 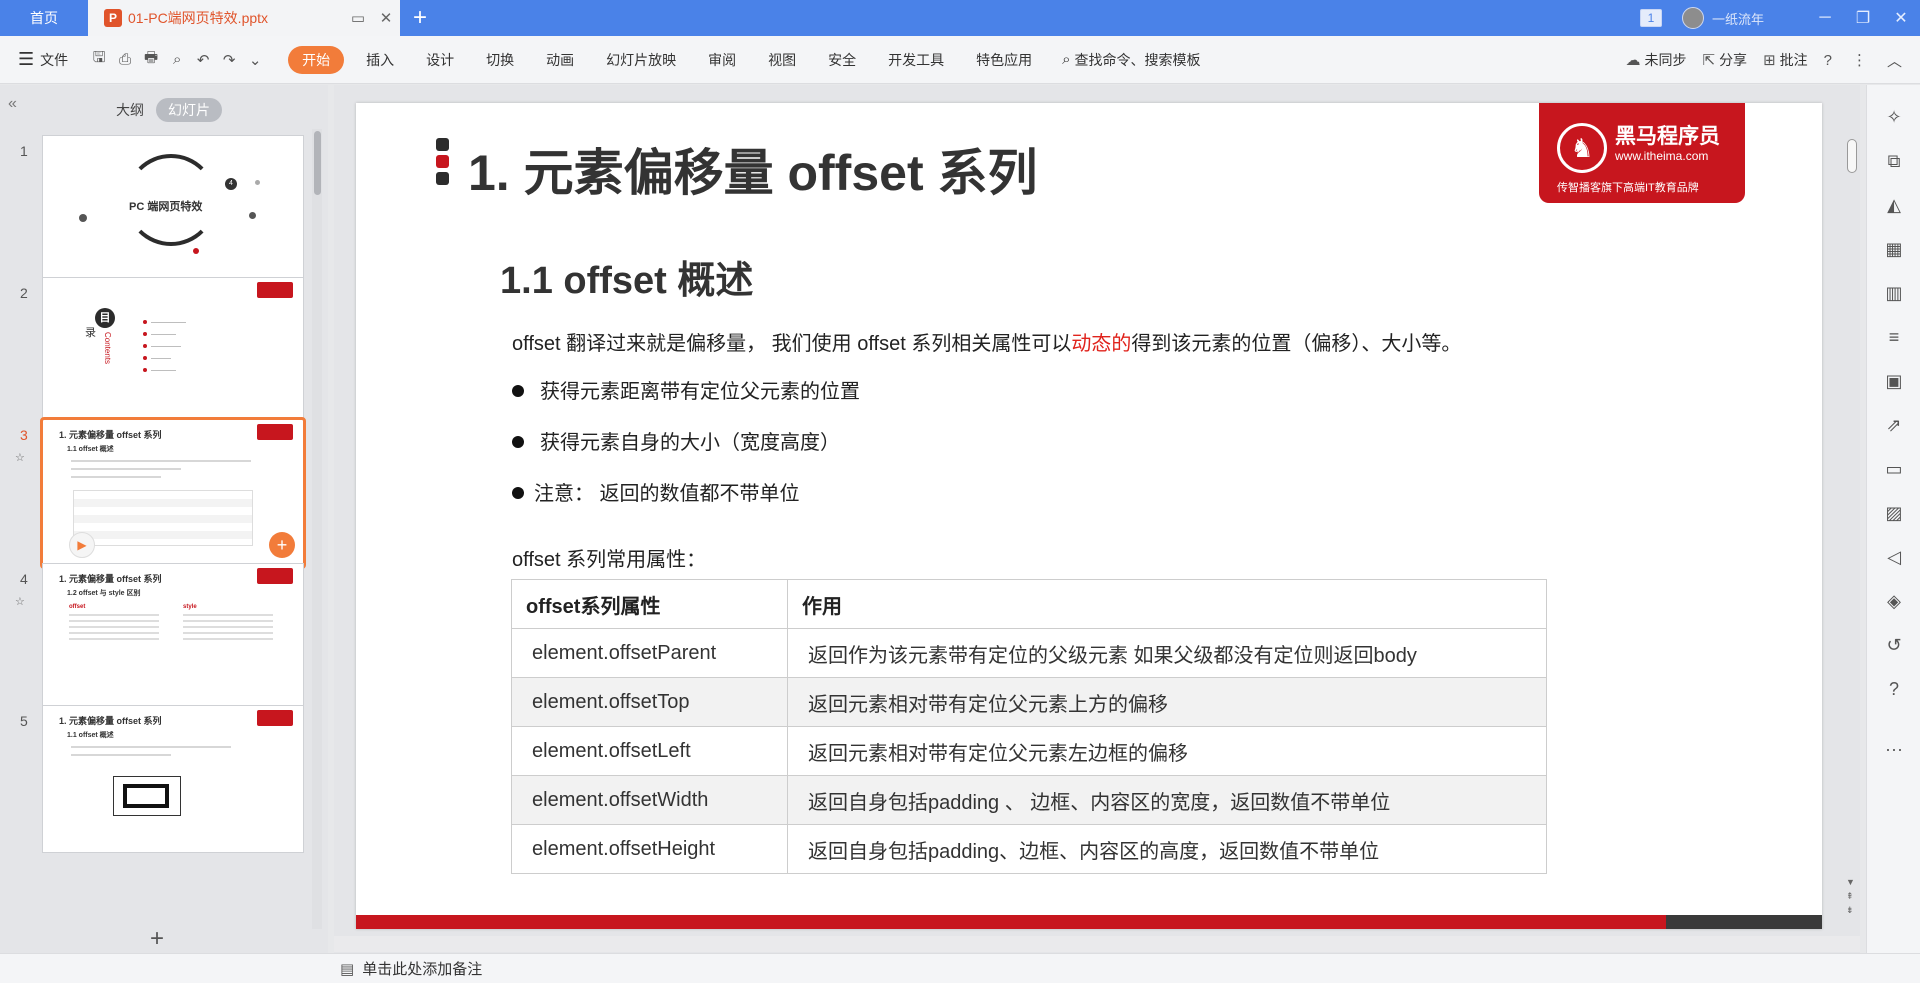 I want to click on close-tab-icon: ✕, so click(x=386, y=18).